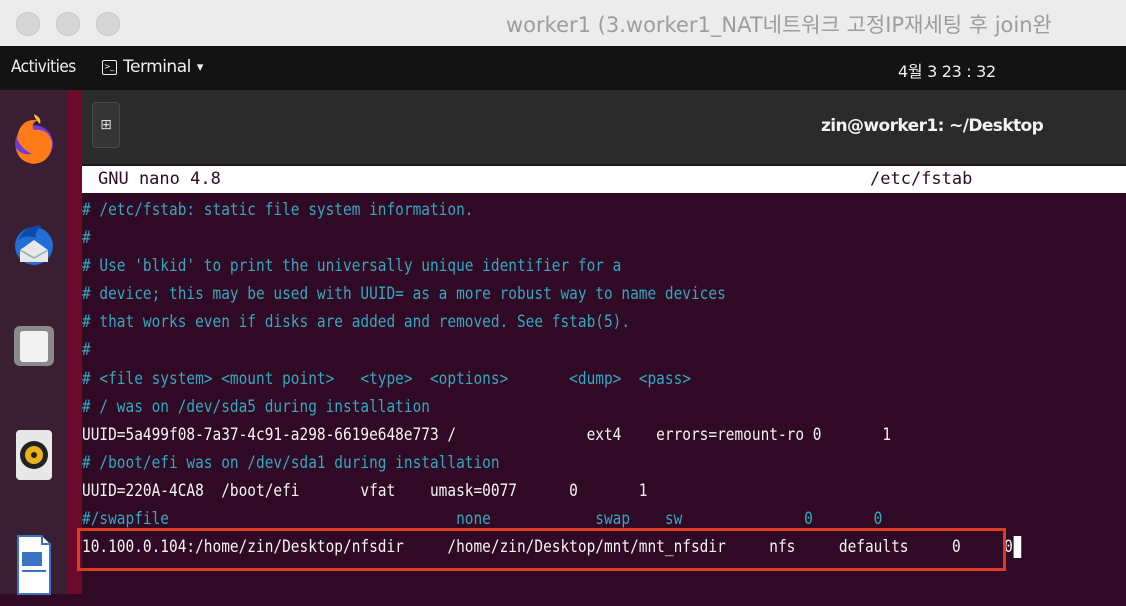  Describe the element at coordinates (34, 244) in the screenshot. I see `thunderbird-icon` at that location.